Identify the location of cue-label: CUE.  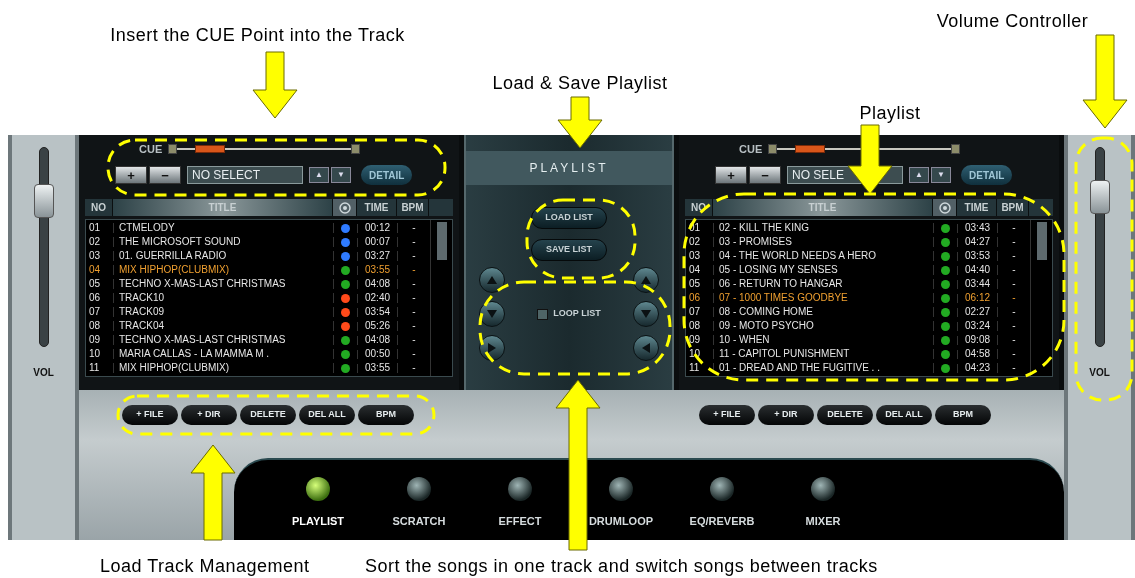
(151, 149).